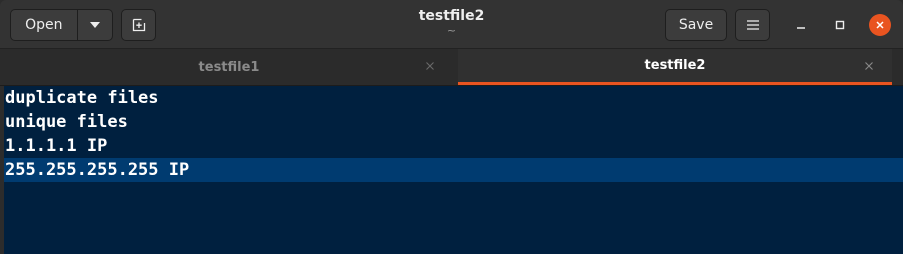 The width and height of the screenshot is (903, 254). Describe the element at coordinates (451, 30) in the screenshot. I see `window-subtitle-path: ~` at that location.